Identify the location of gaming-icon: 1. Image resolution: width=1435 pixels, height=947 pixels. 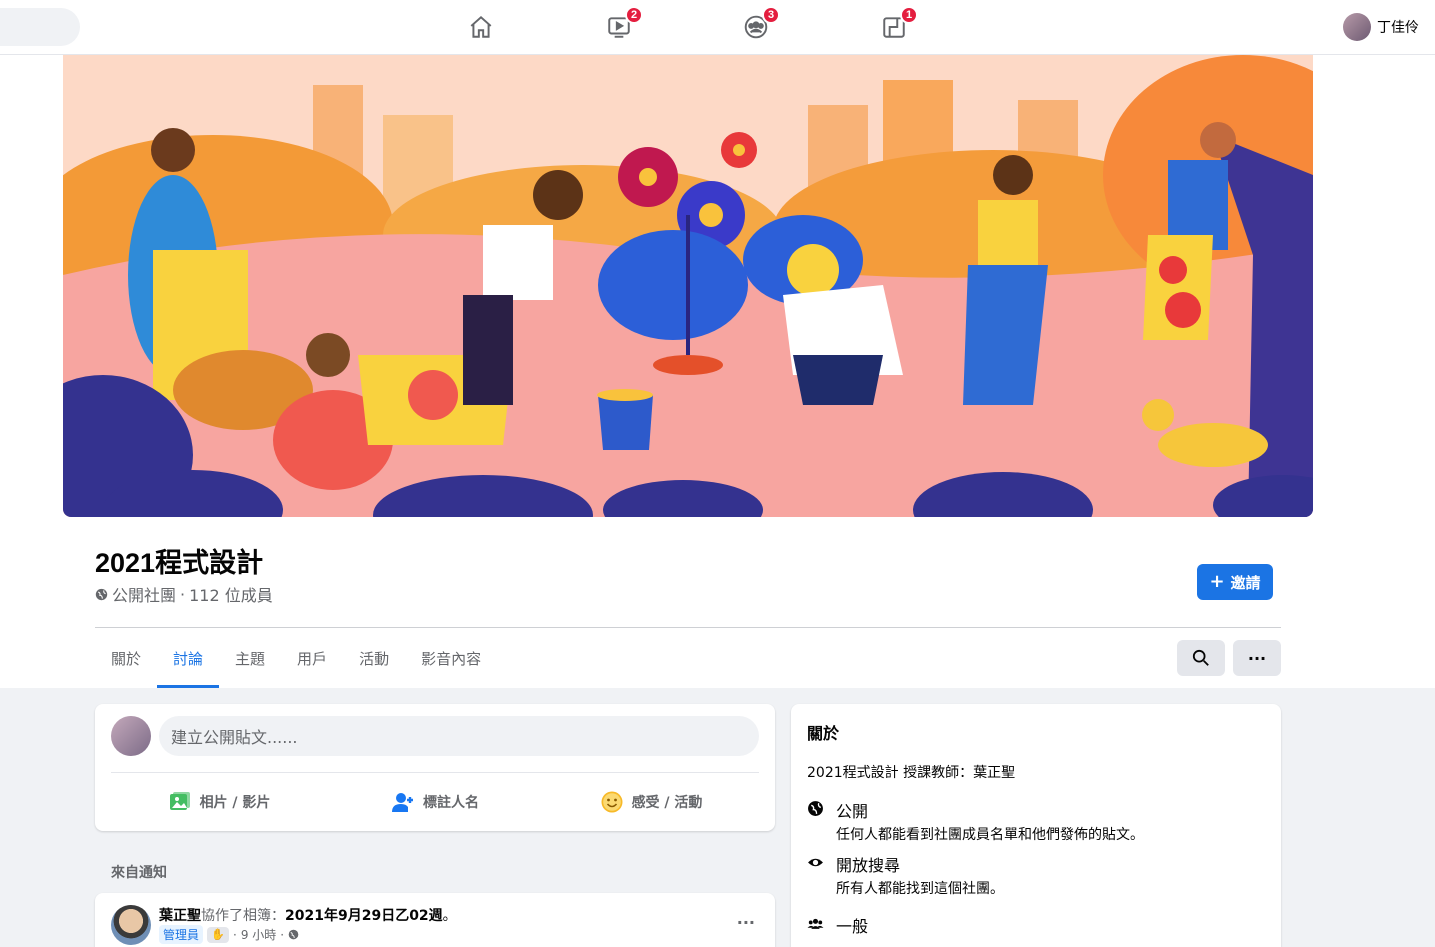
(898, 25).